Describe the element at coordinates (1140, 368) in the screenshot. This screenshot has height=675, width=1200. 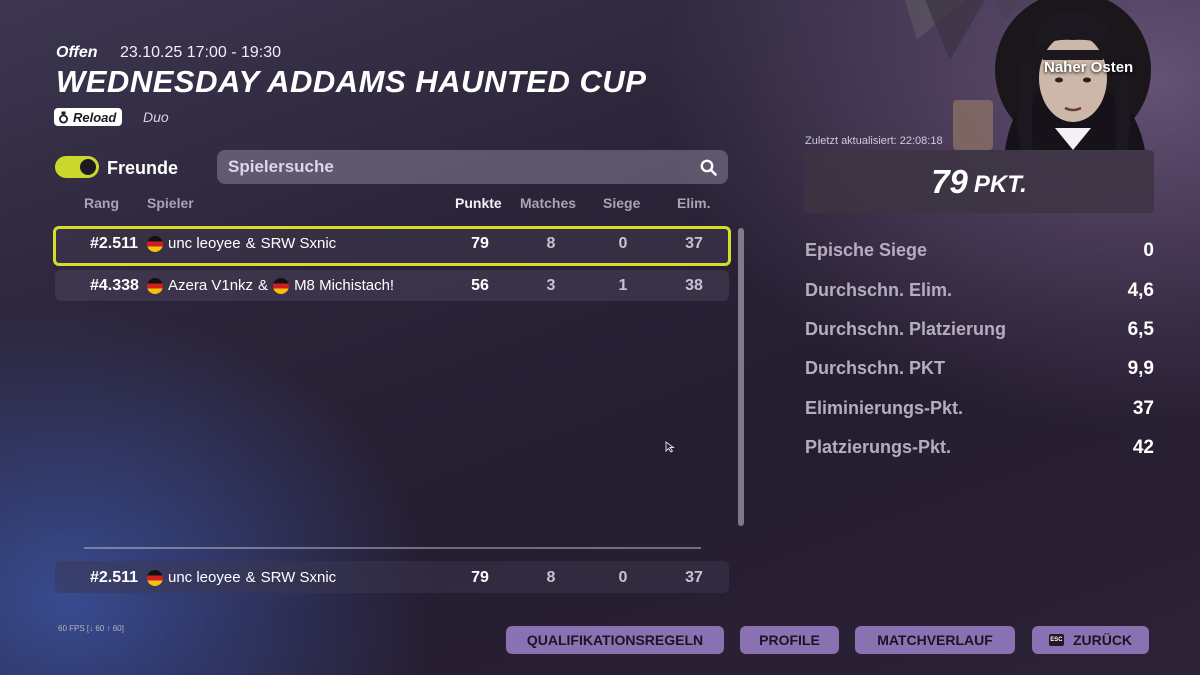
I see `stat-value-avg-points: 9,9` at that location.